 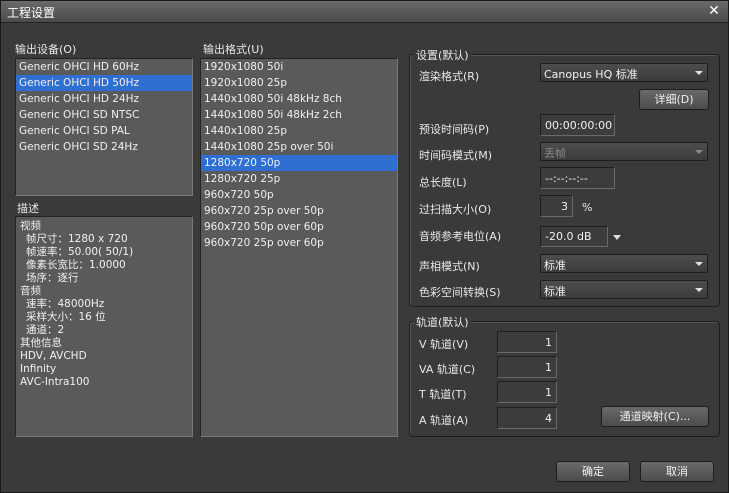 What do you see at coordinates (527, 392) in the screenshot?
I see `t-track-field: 1` at bounding box center [527, 392].